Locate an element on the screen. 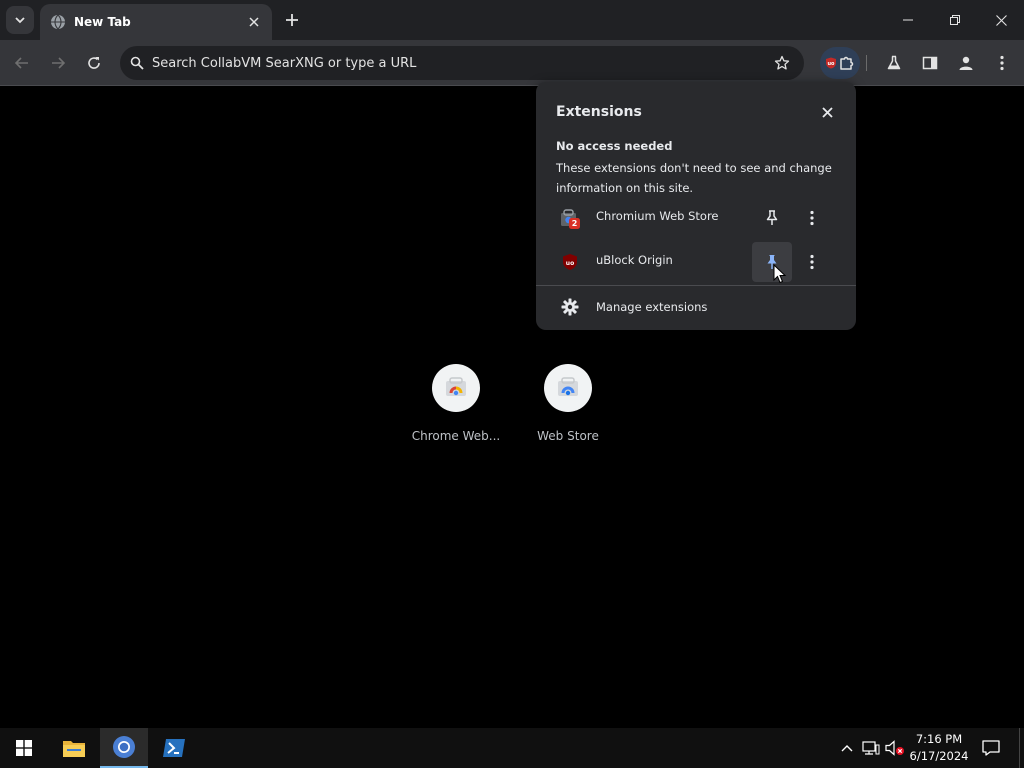 The image size is (1024, 768). popup-title: Extensions is located at coordinates (599, 112).